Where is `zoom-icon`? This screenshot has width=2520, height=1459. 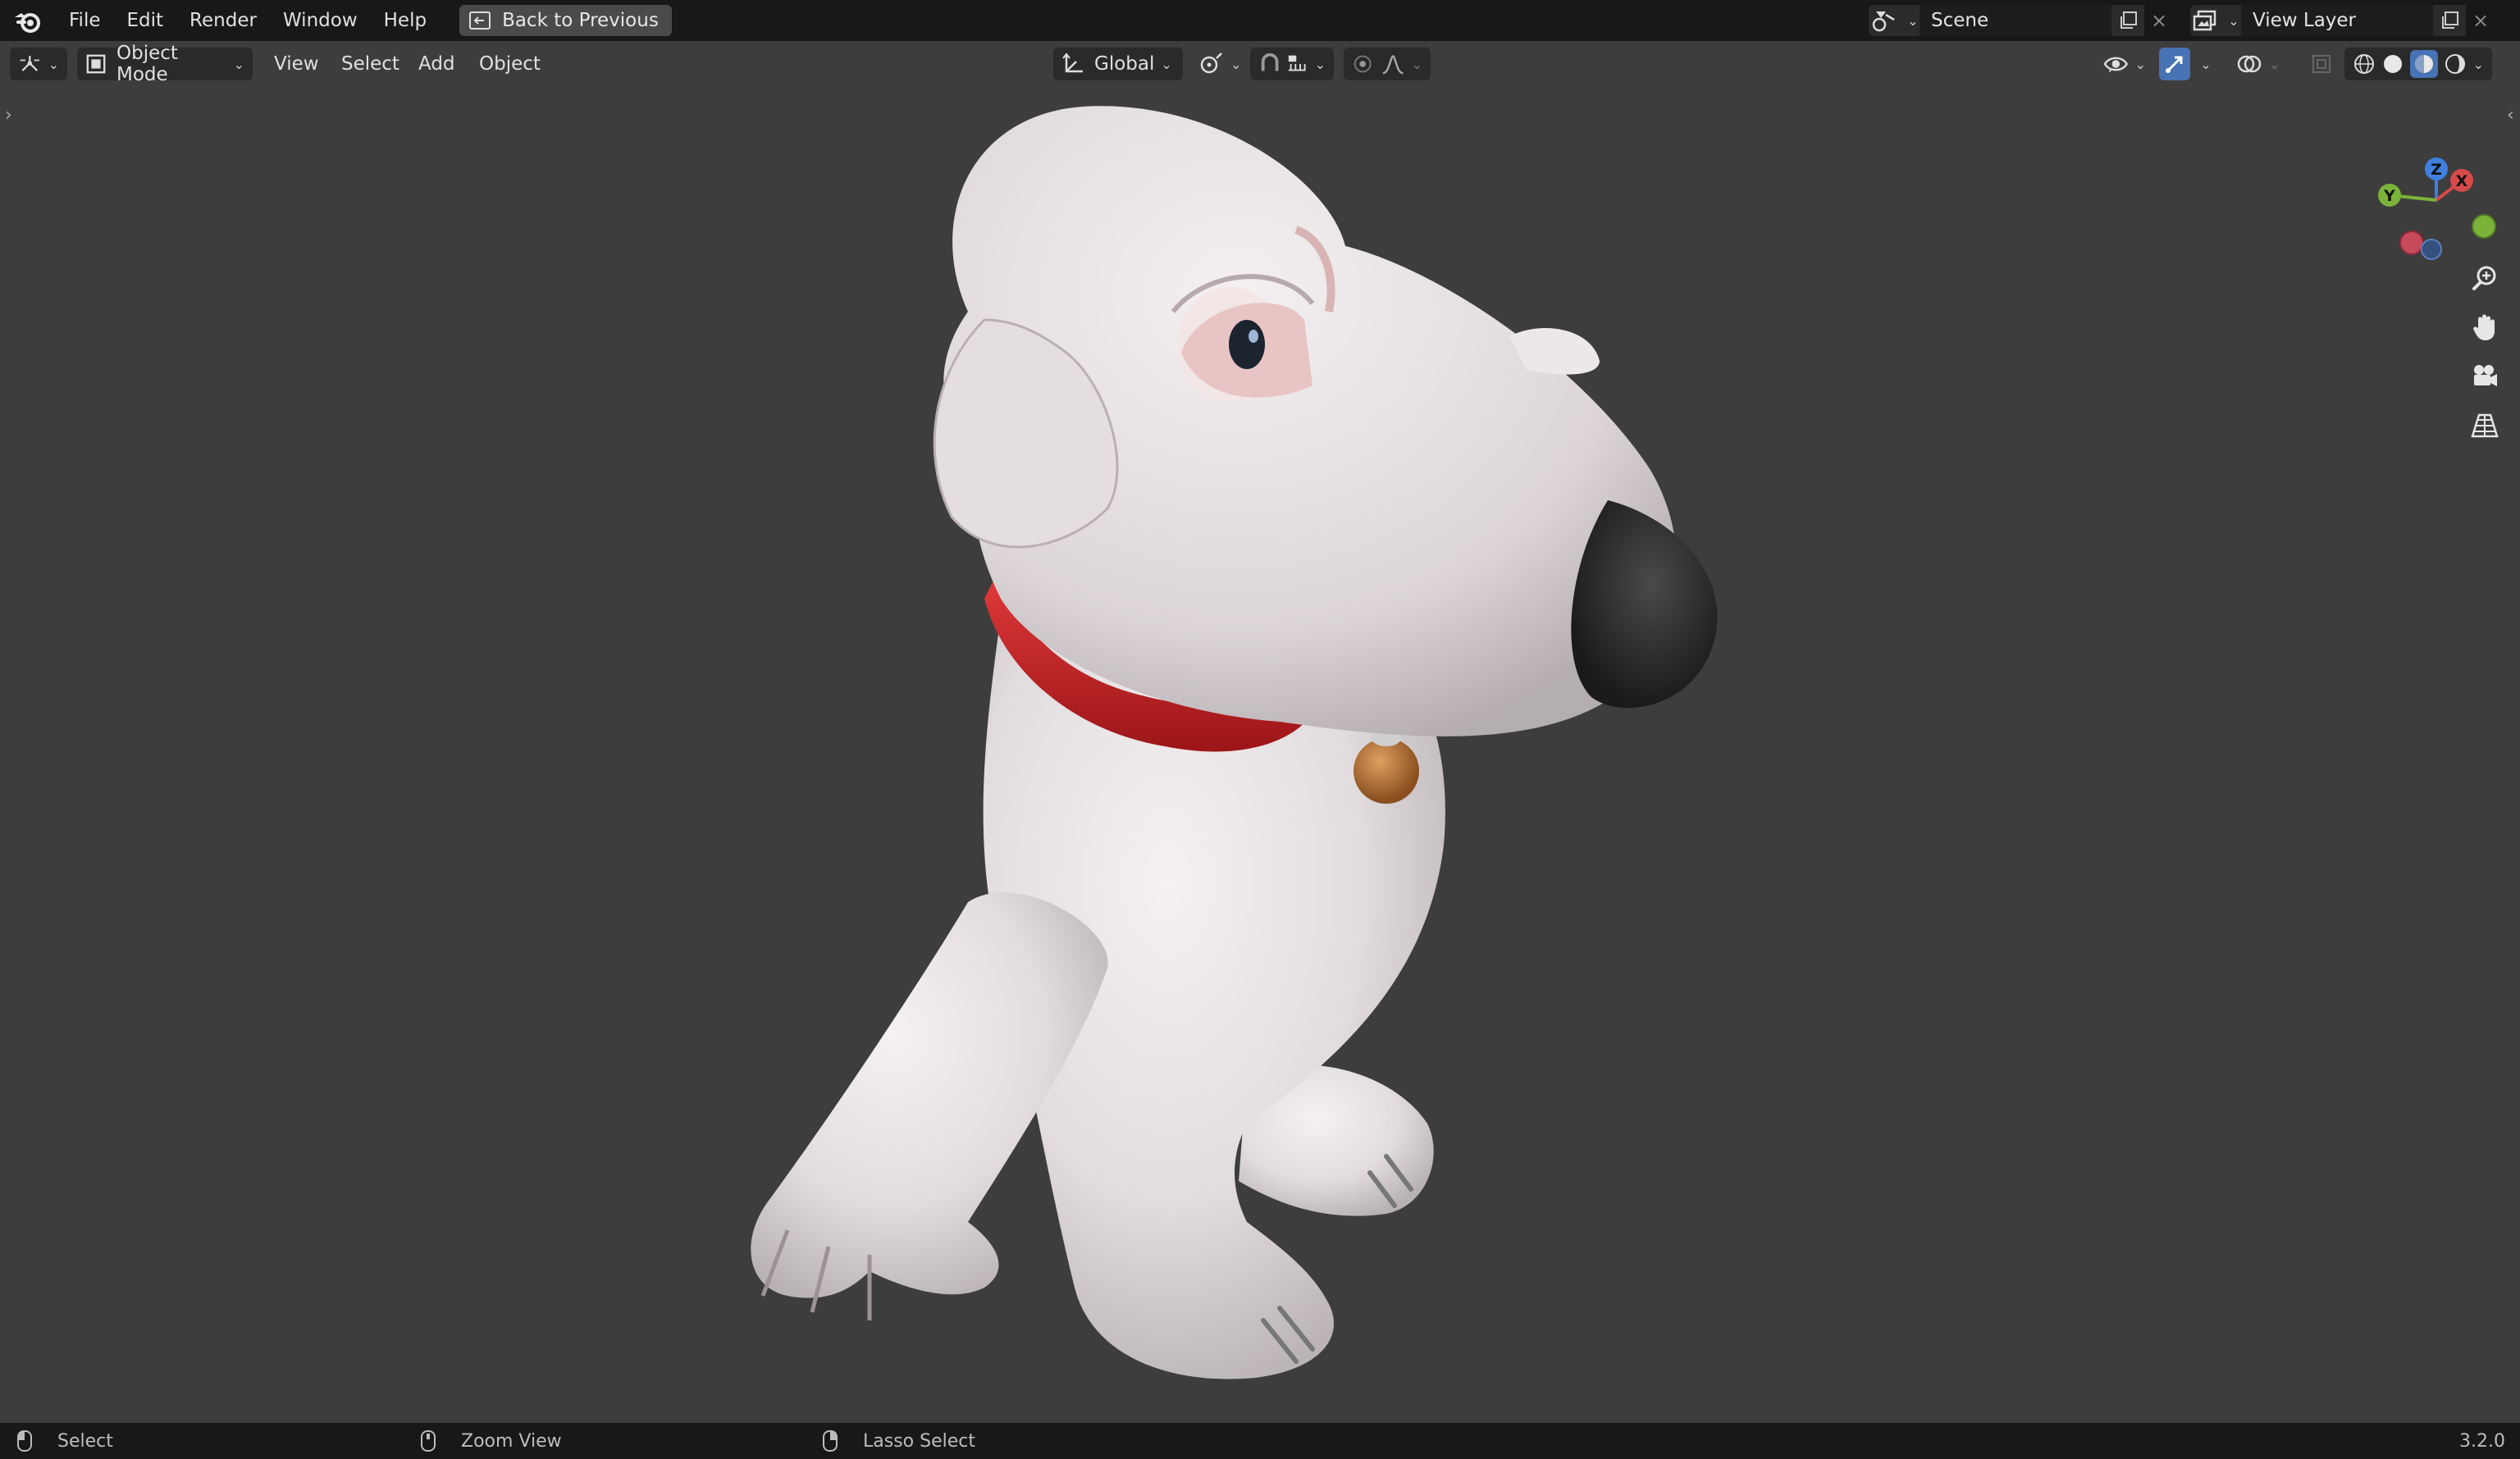 zoom-icon is located at coordinates (2484, 278).